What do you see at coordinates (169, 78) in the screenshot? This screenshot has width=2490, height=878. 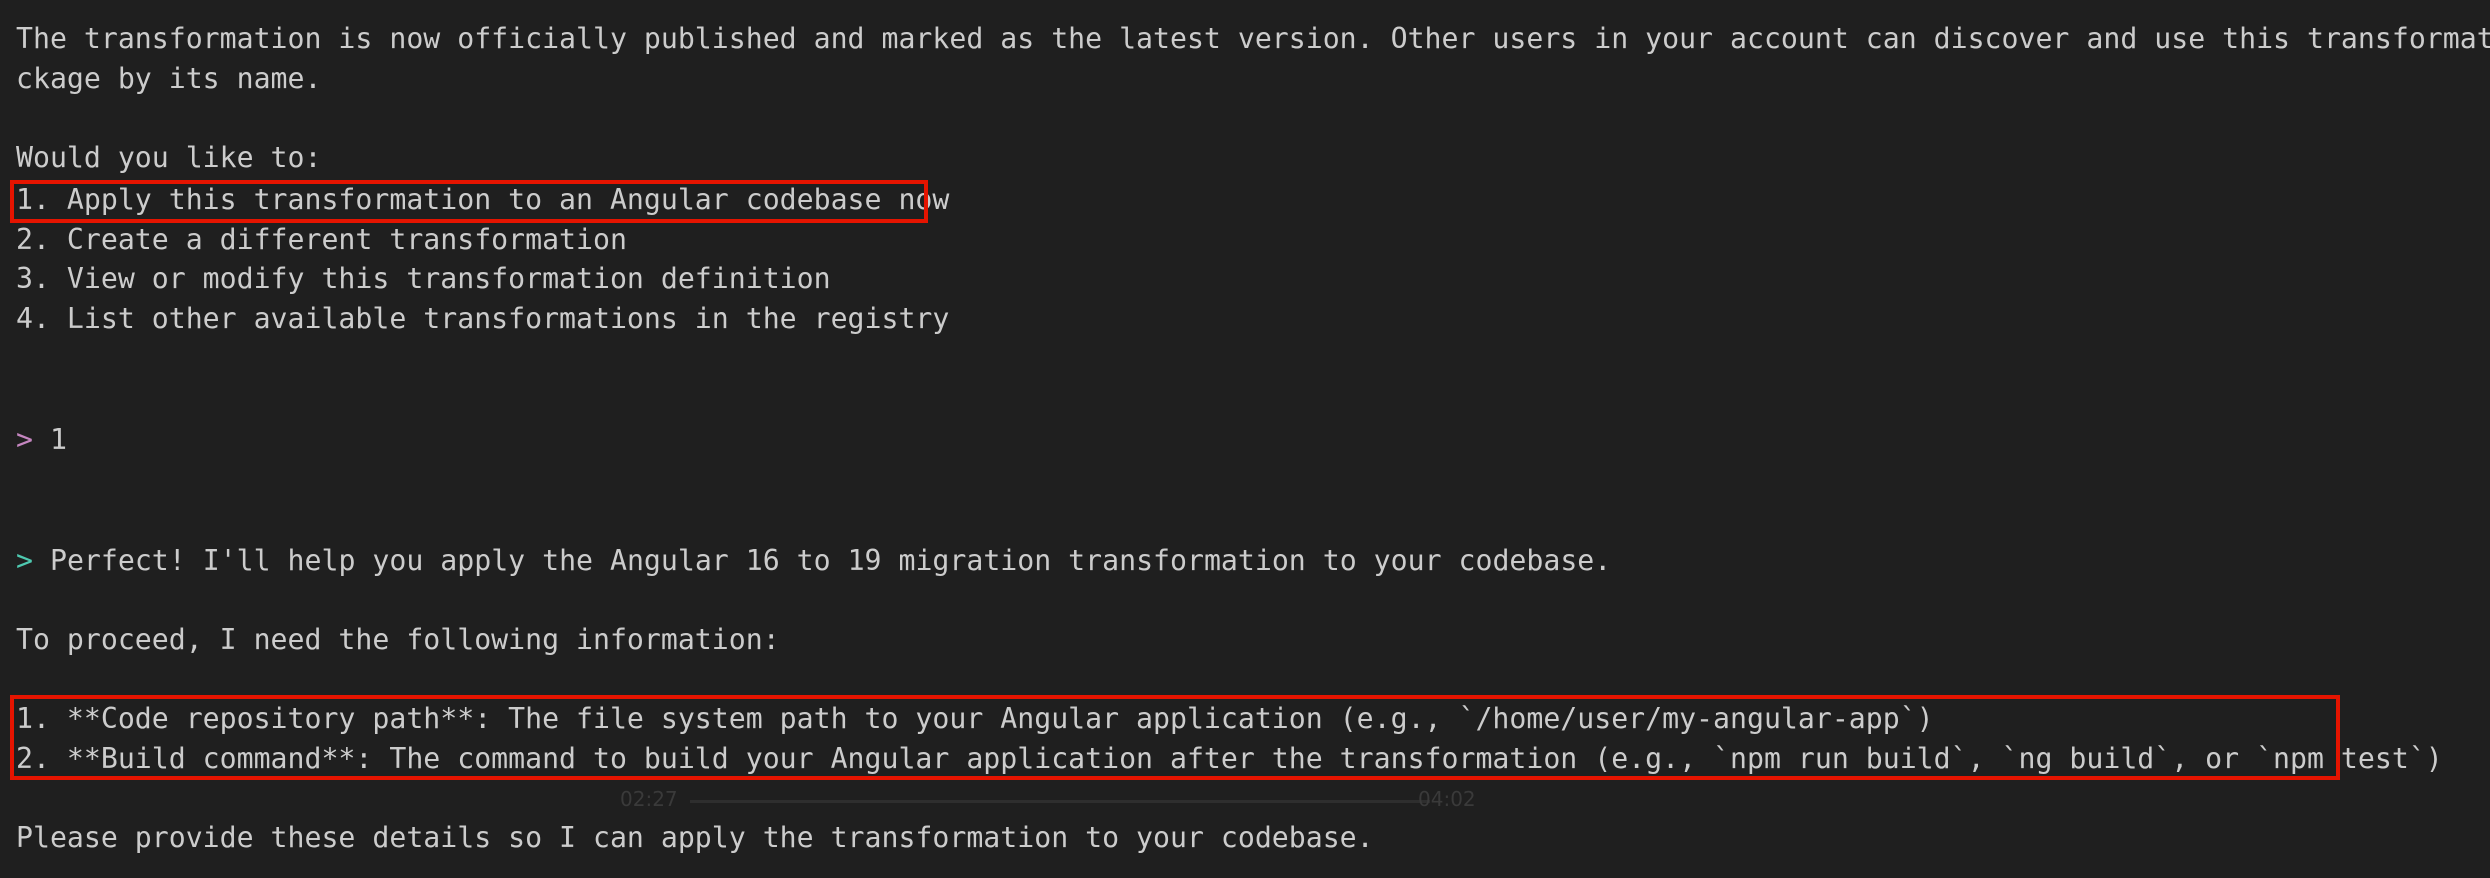 I see `intro-text-line-2: ckage by its name.` at bounding box center [169, 78].